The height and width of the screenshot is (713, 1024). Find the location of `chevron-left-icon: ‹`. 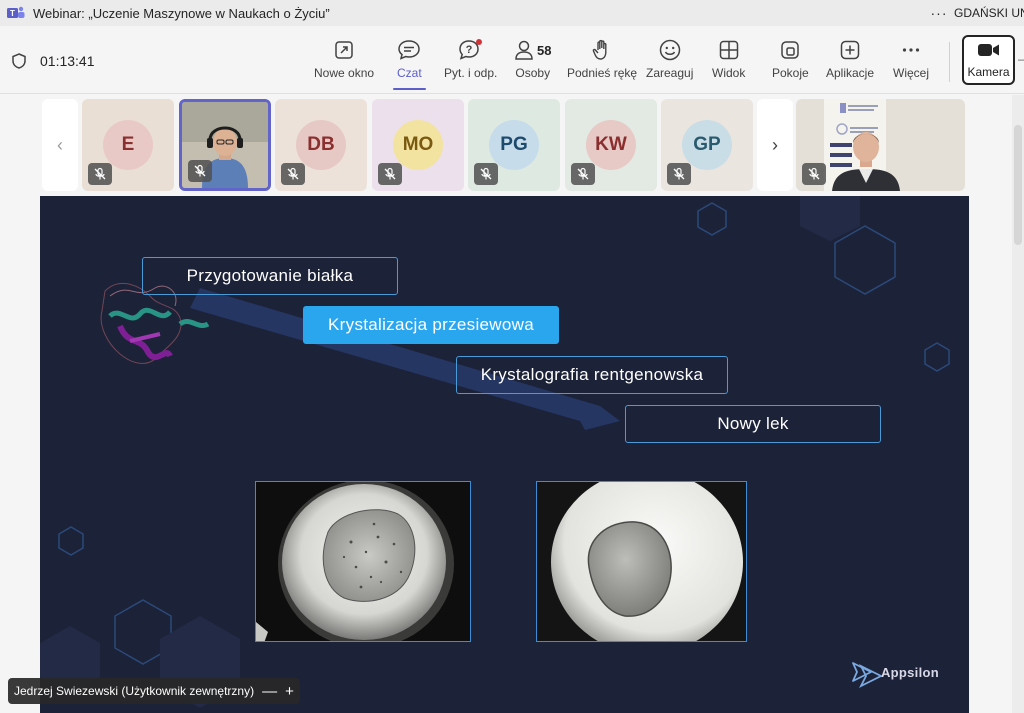

chevron-left-icon: ‹ is located at coordinates (60, 144).